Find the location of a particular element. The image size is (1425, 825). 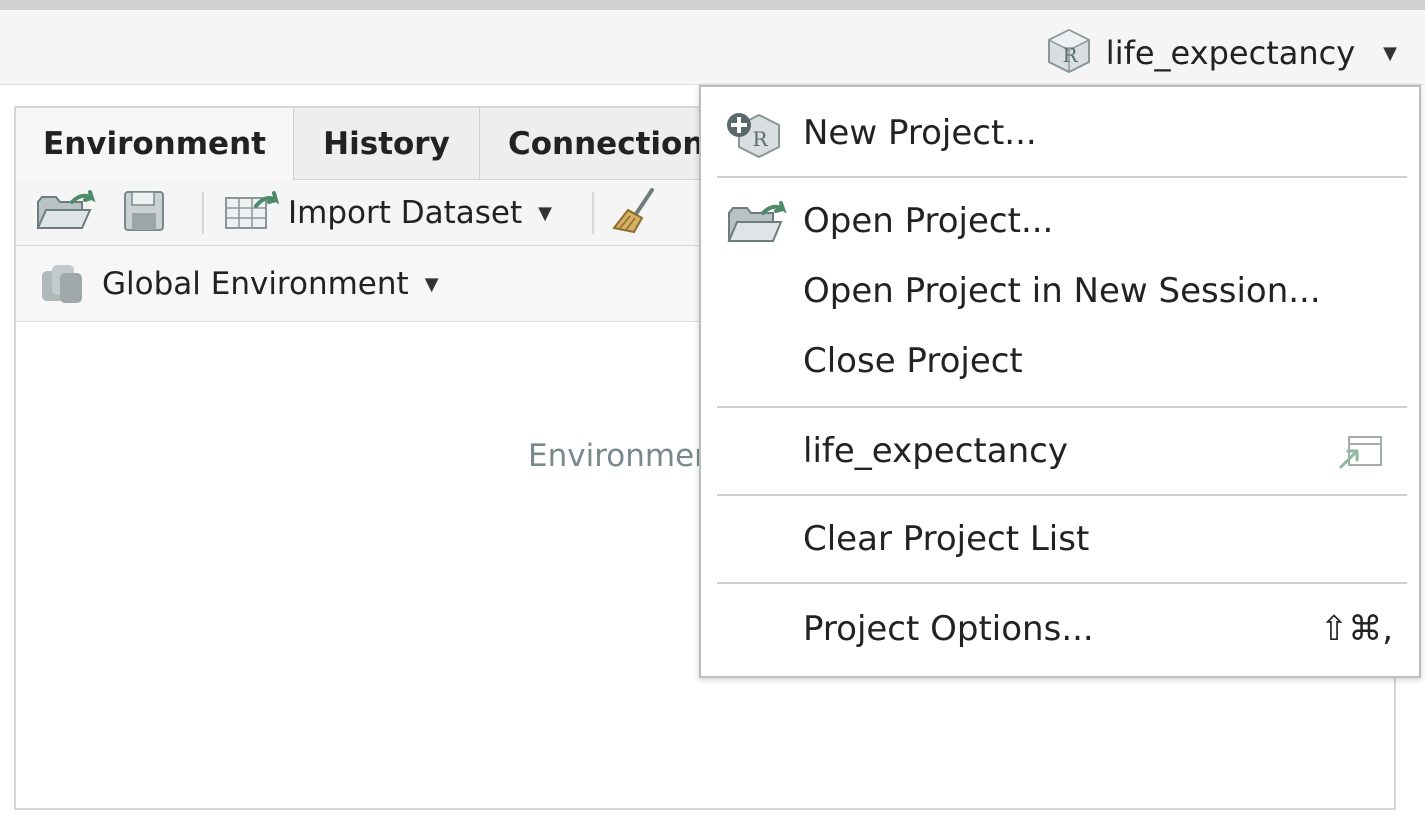

open-in-new-session-icon is located at coordinates (1361, 454).